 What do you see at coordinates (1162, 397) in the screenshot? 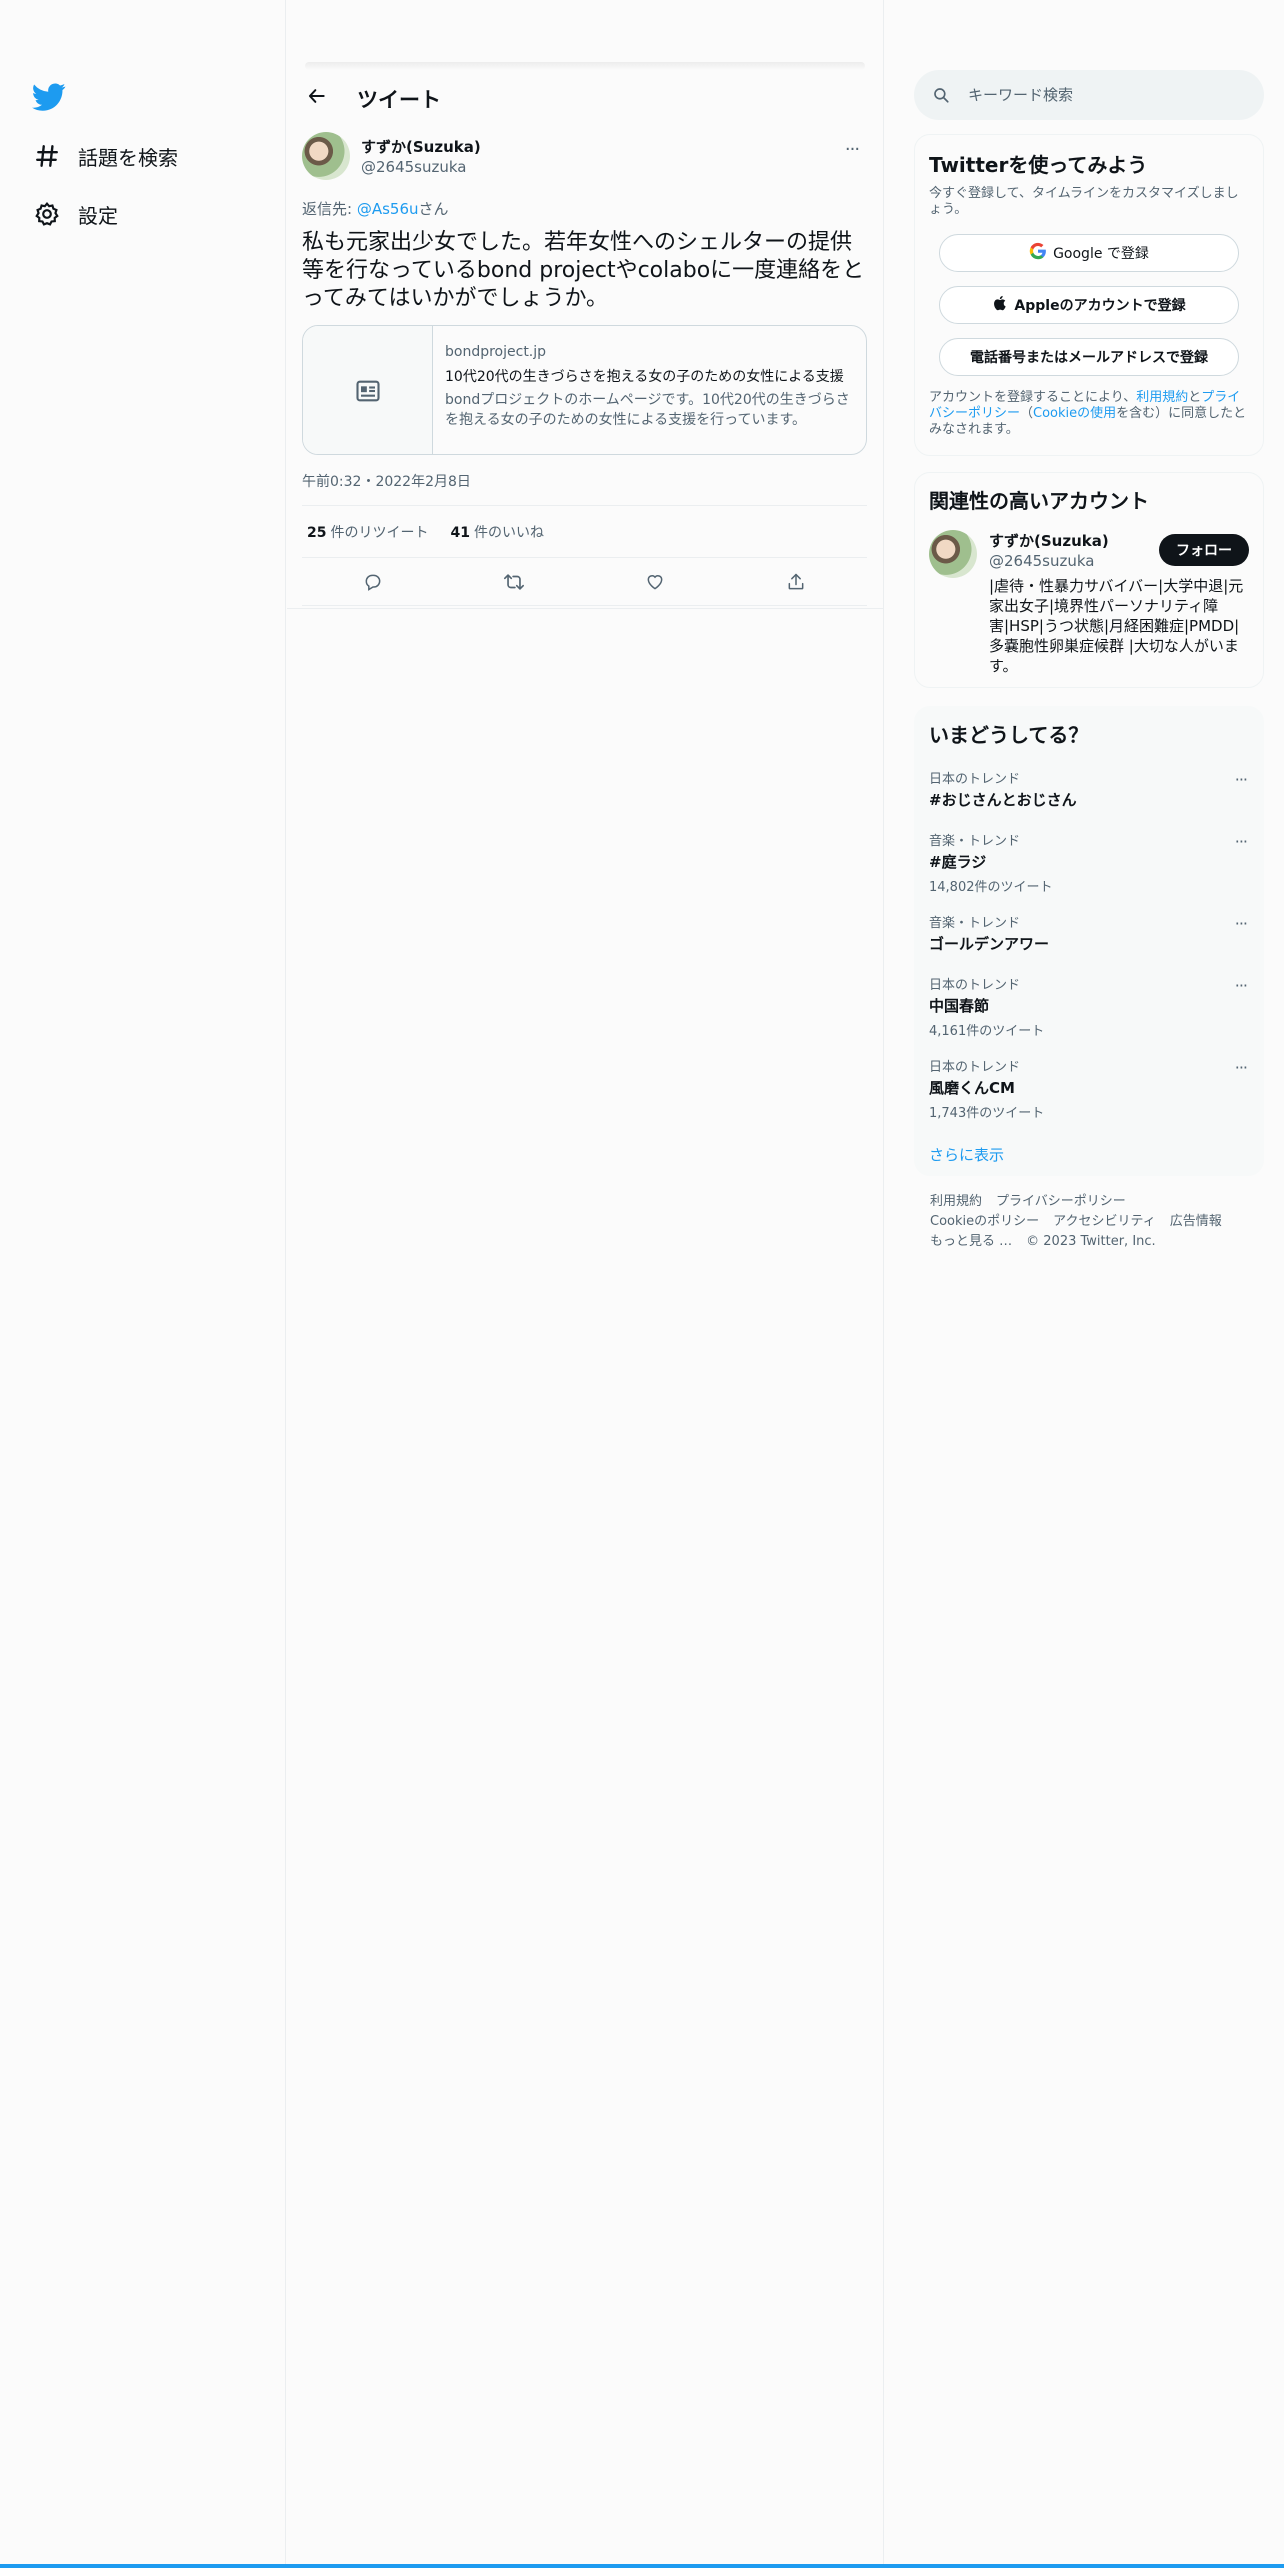
I see `terms-link: 利用規約` at bounding box center [1162, 397].